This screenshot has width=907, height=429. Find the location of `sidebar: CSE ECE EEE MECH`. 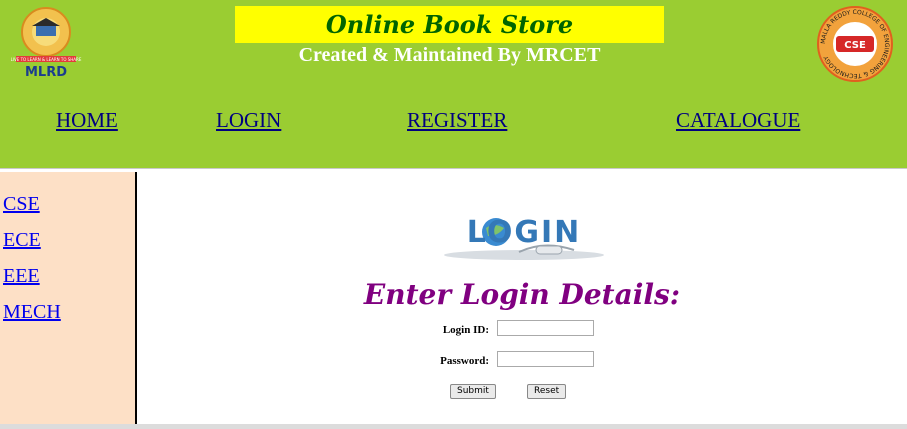

sidebar: CSE ECE EEE MECH is located at coordinates (68, 300).